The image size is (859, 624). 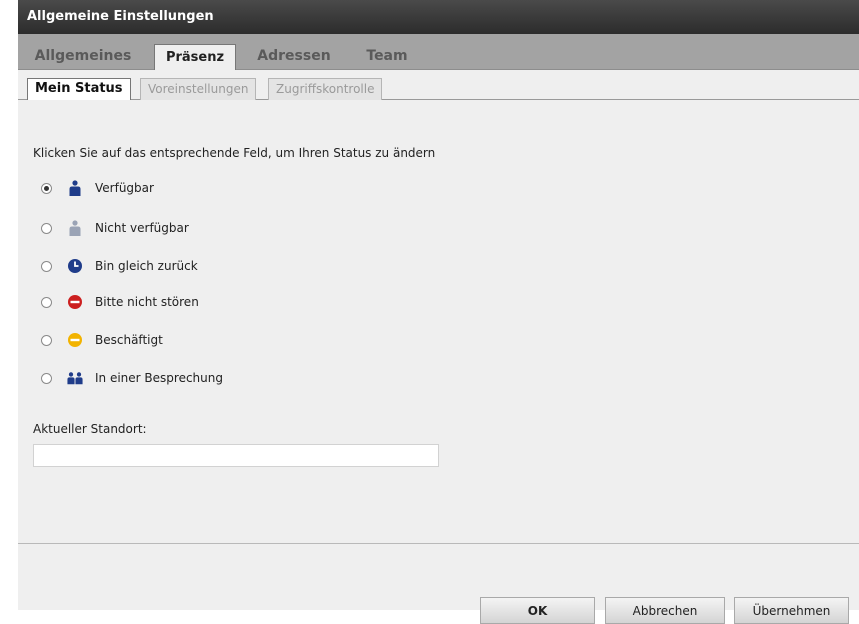 I want to click on person-unavailable-icon, so click(x=75, y=228).